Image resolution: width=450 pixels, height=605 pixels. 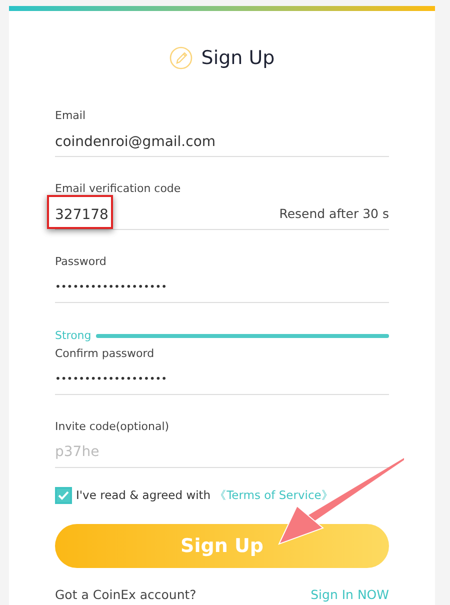 What do you see at coordinates (118, 189) in the screenshot?
I see `field-label: Email verification code` at bounding box center [118, 189].